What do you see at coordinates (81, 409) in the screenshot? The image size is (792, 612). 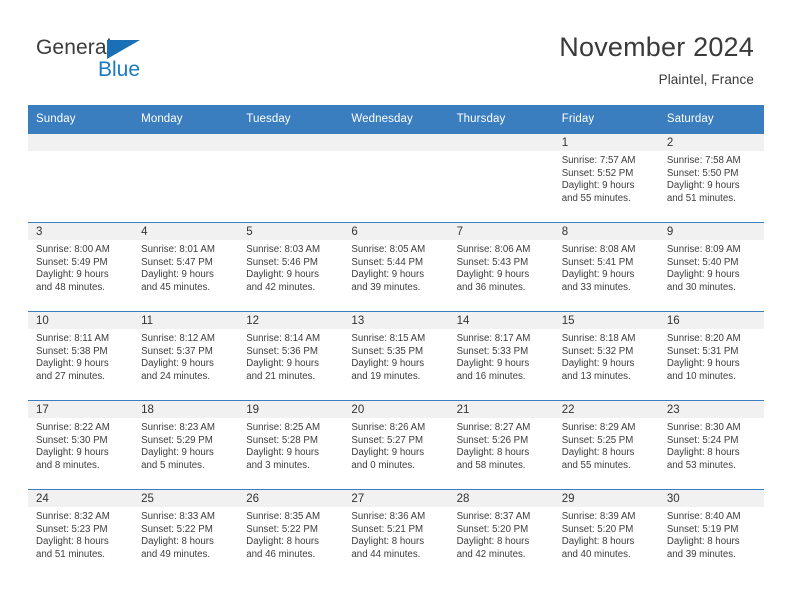 I see `day-number: 17` at bounding box center [81, 409].